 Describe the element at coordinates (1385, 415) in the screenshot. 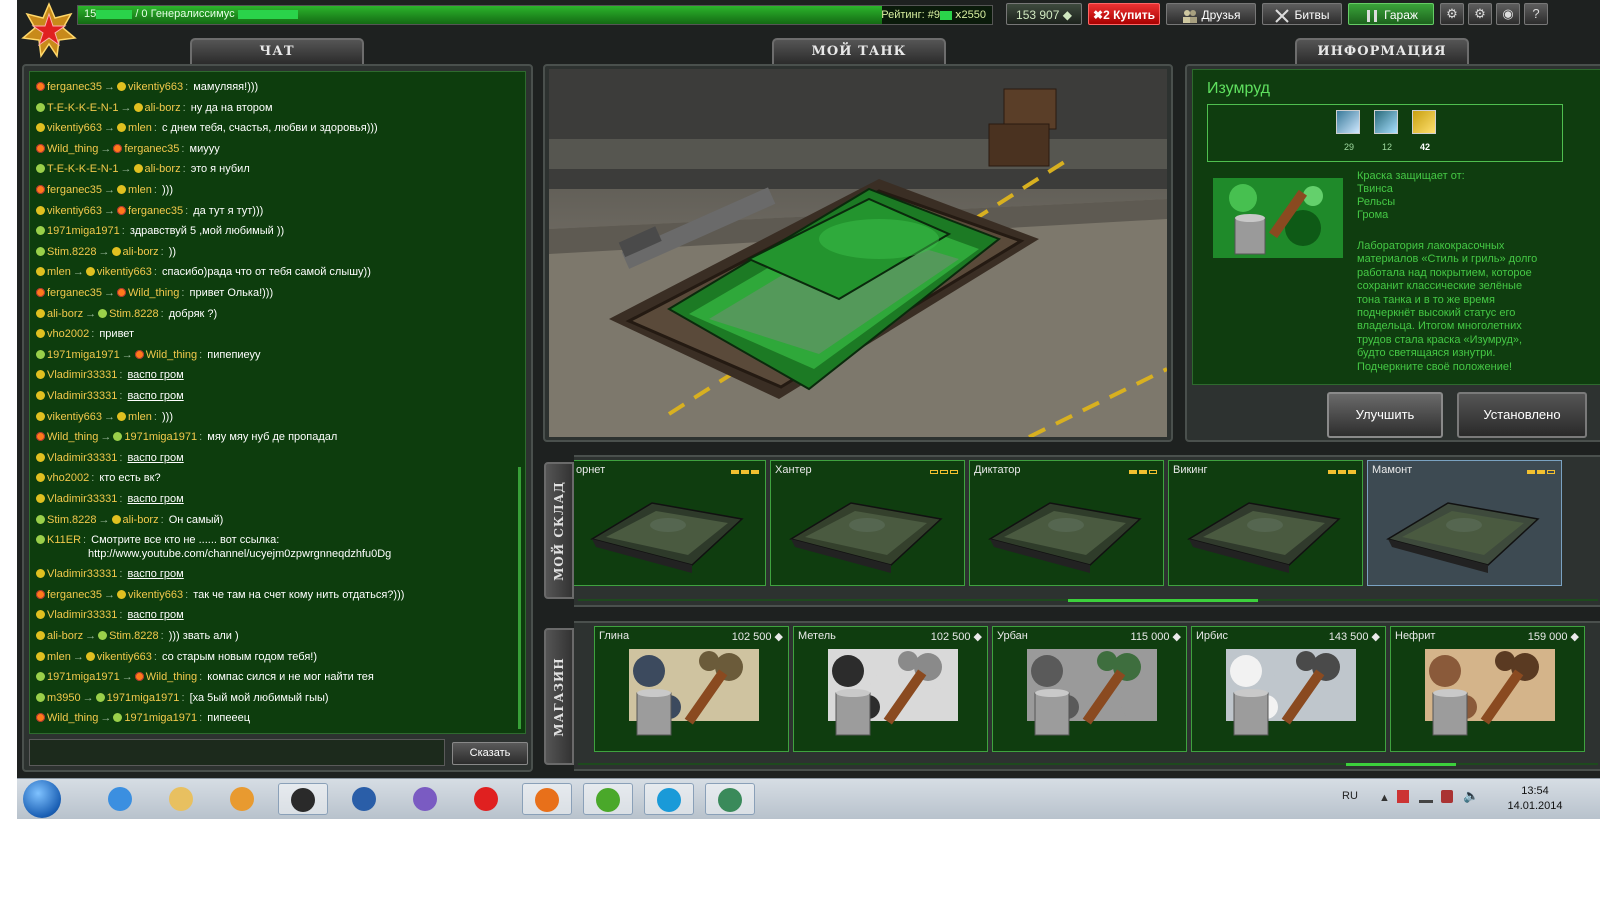

I see `upgrade-button: Улучшить` at that location.